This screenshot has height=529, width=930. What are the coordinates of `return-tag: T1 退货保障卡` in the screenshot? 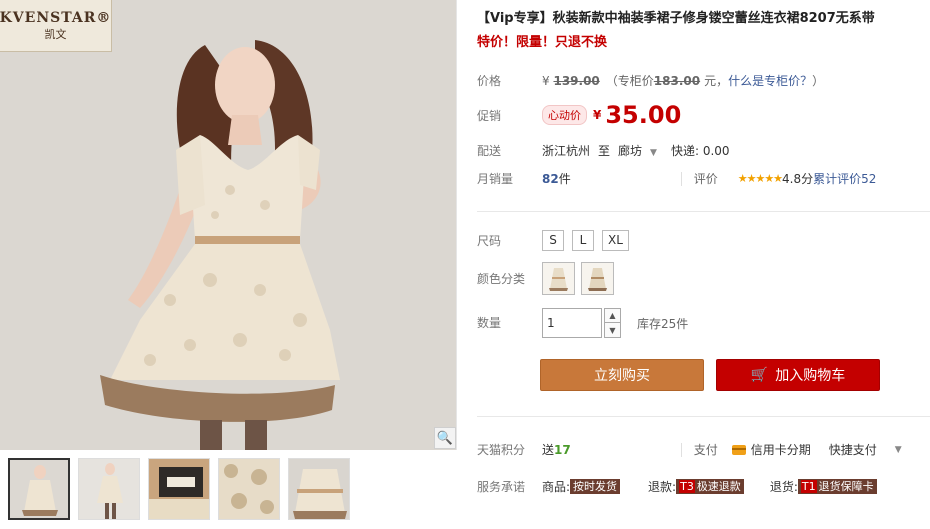 It's located at (837, 486).